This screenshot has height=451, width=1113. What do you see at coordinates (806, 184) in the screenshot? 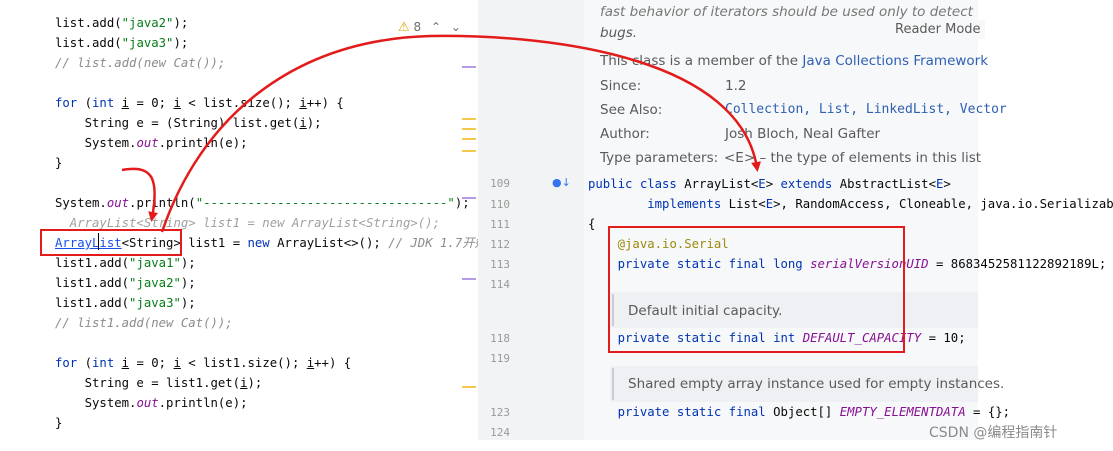
I see `code-token: extends` at bounding box center [806, 184].